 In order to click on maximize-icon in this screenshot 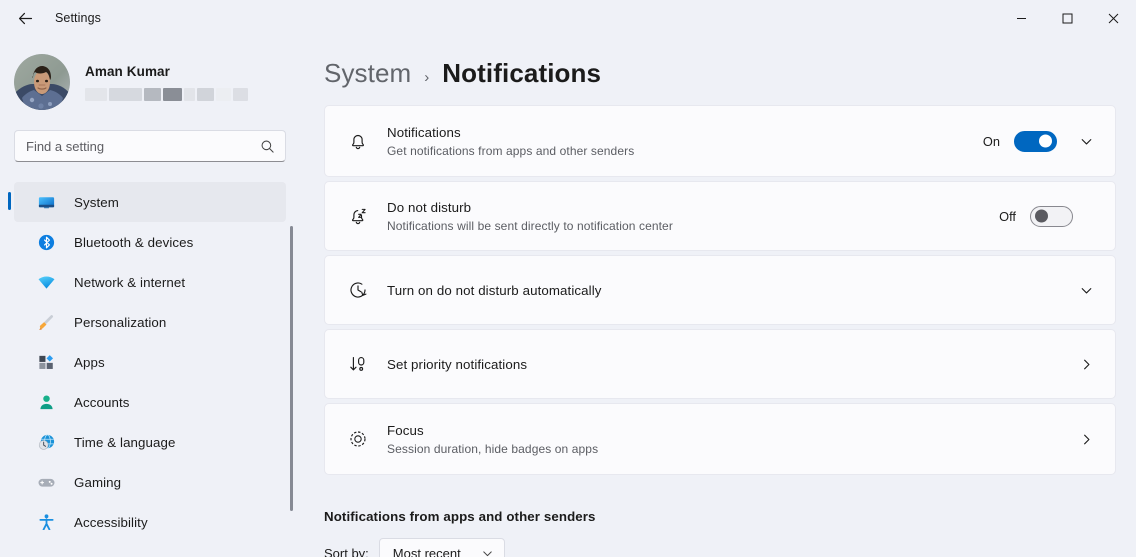, I will do `click(1067, 18)`.